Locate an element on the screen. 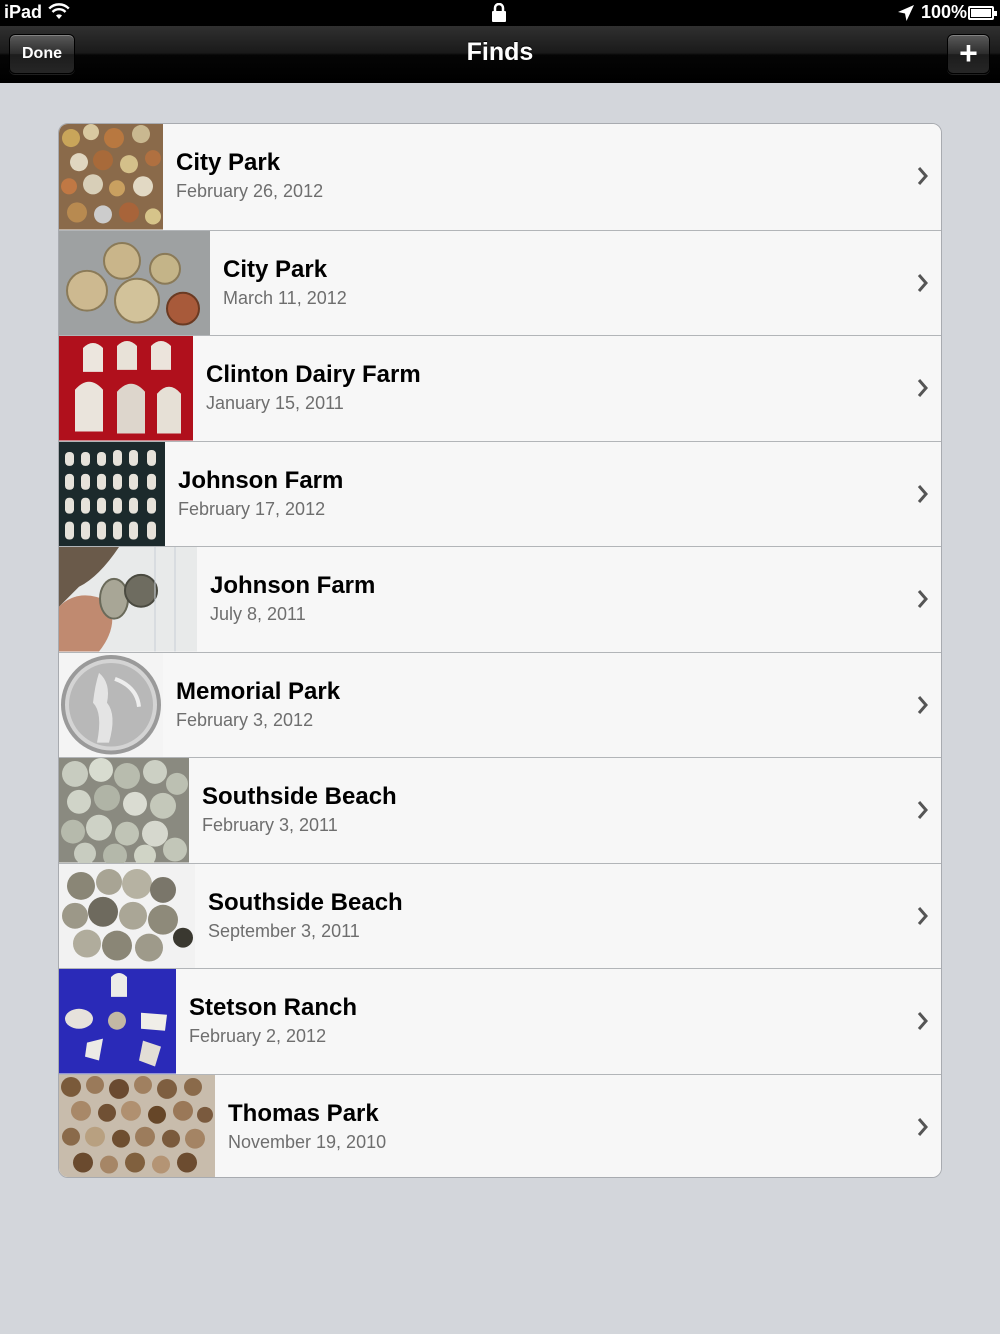  find-row: Clinton Dairy Farm January 15, 2011 is located at coordinates (500, 388).